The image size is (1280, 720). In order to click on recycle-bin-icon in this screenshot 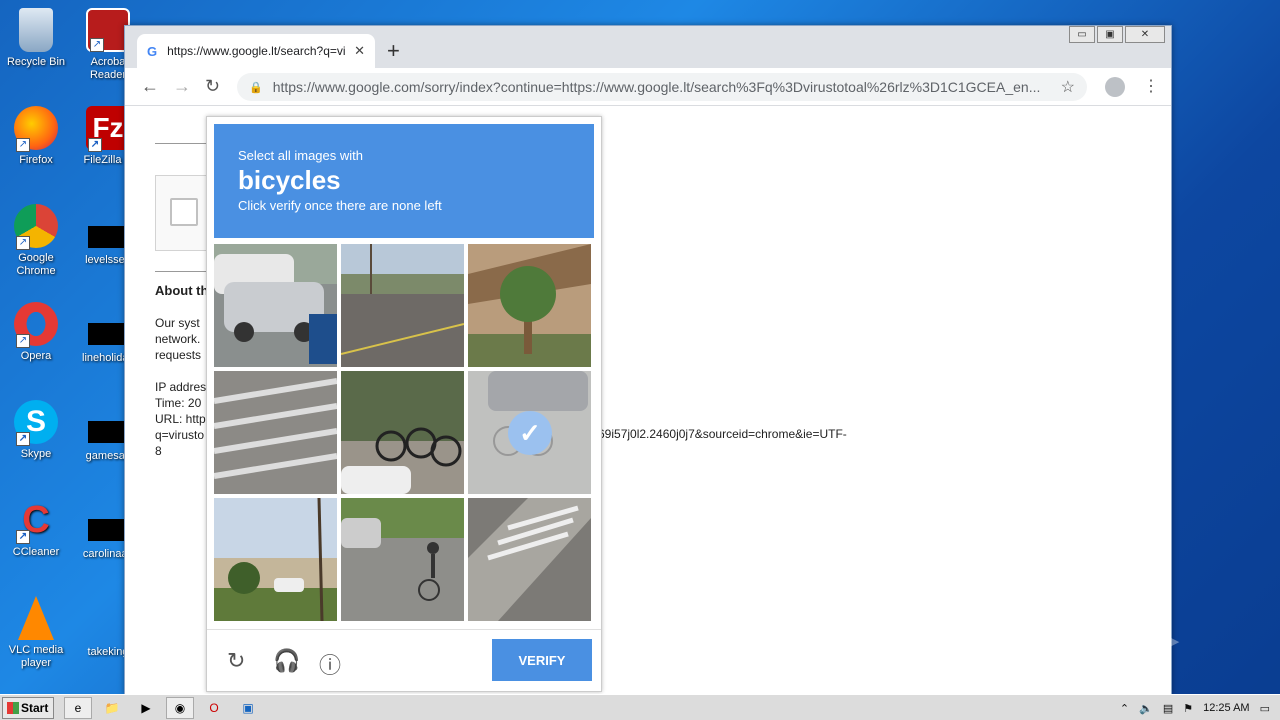, I will do `click(36, 30)`.